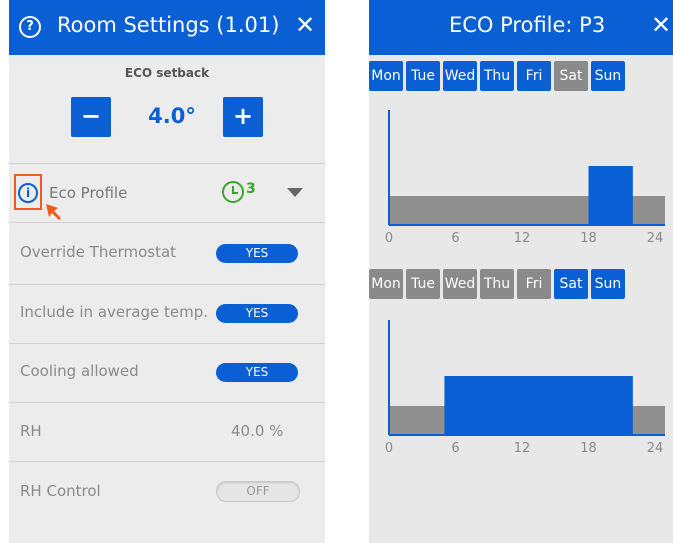 The width and height of the screenshot is (673, 543). I want to click on rh-control-toggle: OFF, so click(258, 491).